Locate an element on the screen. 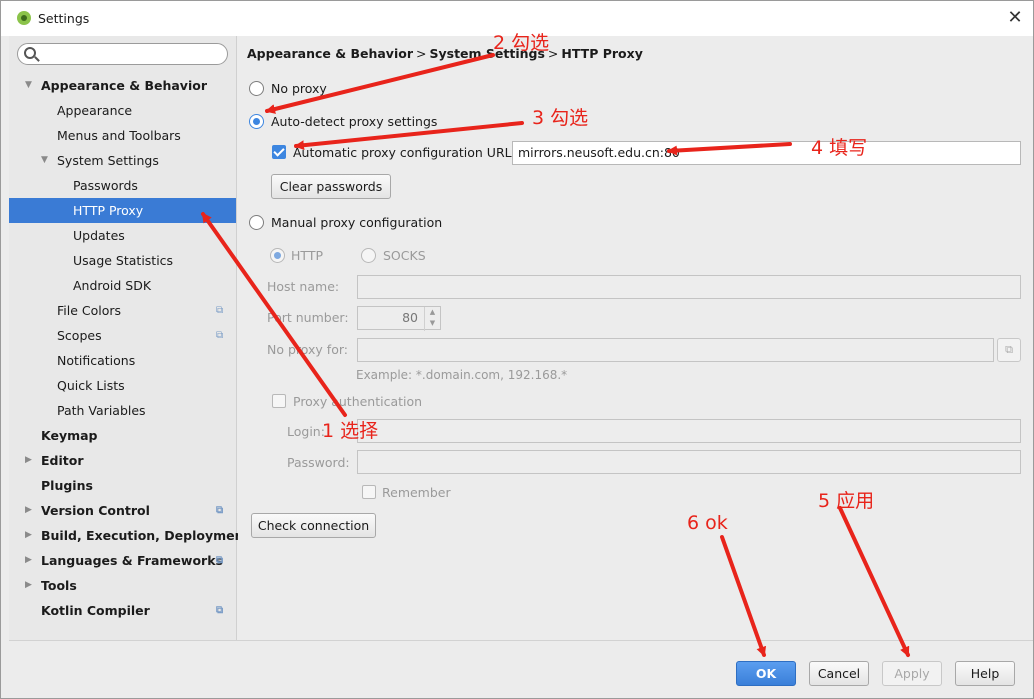 This screenshot has height=699, width=1034. clear-passwords-button: Clear passwords is located at coordinates (331, 186).